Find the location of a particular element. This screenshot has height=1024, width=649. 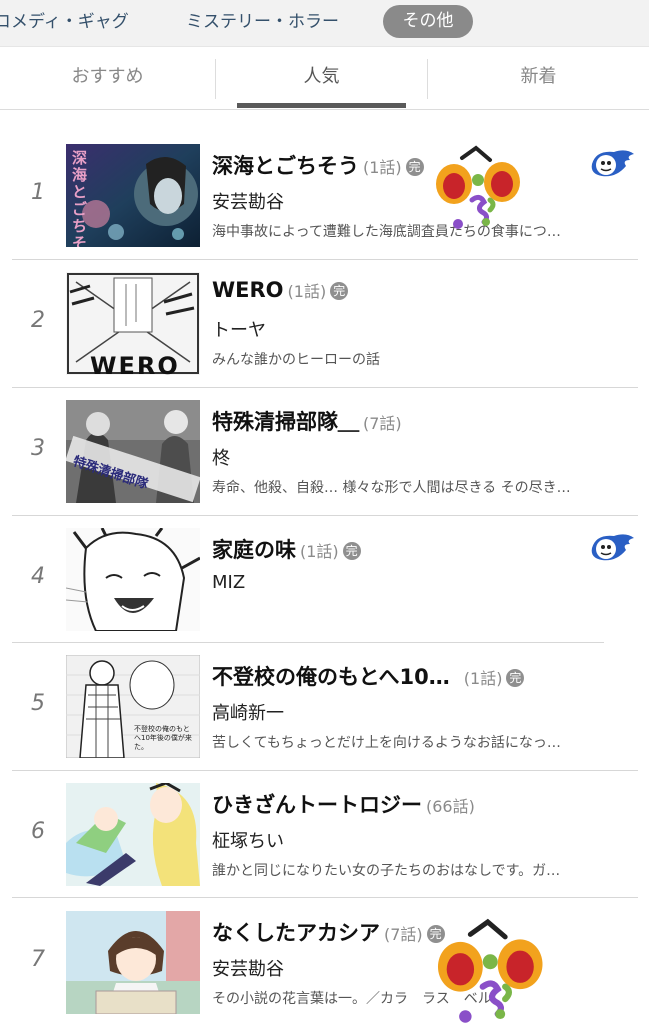

series-title: 深海とごちそう is located at coordinates (285, 166).